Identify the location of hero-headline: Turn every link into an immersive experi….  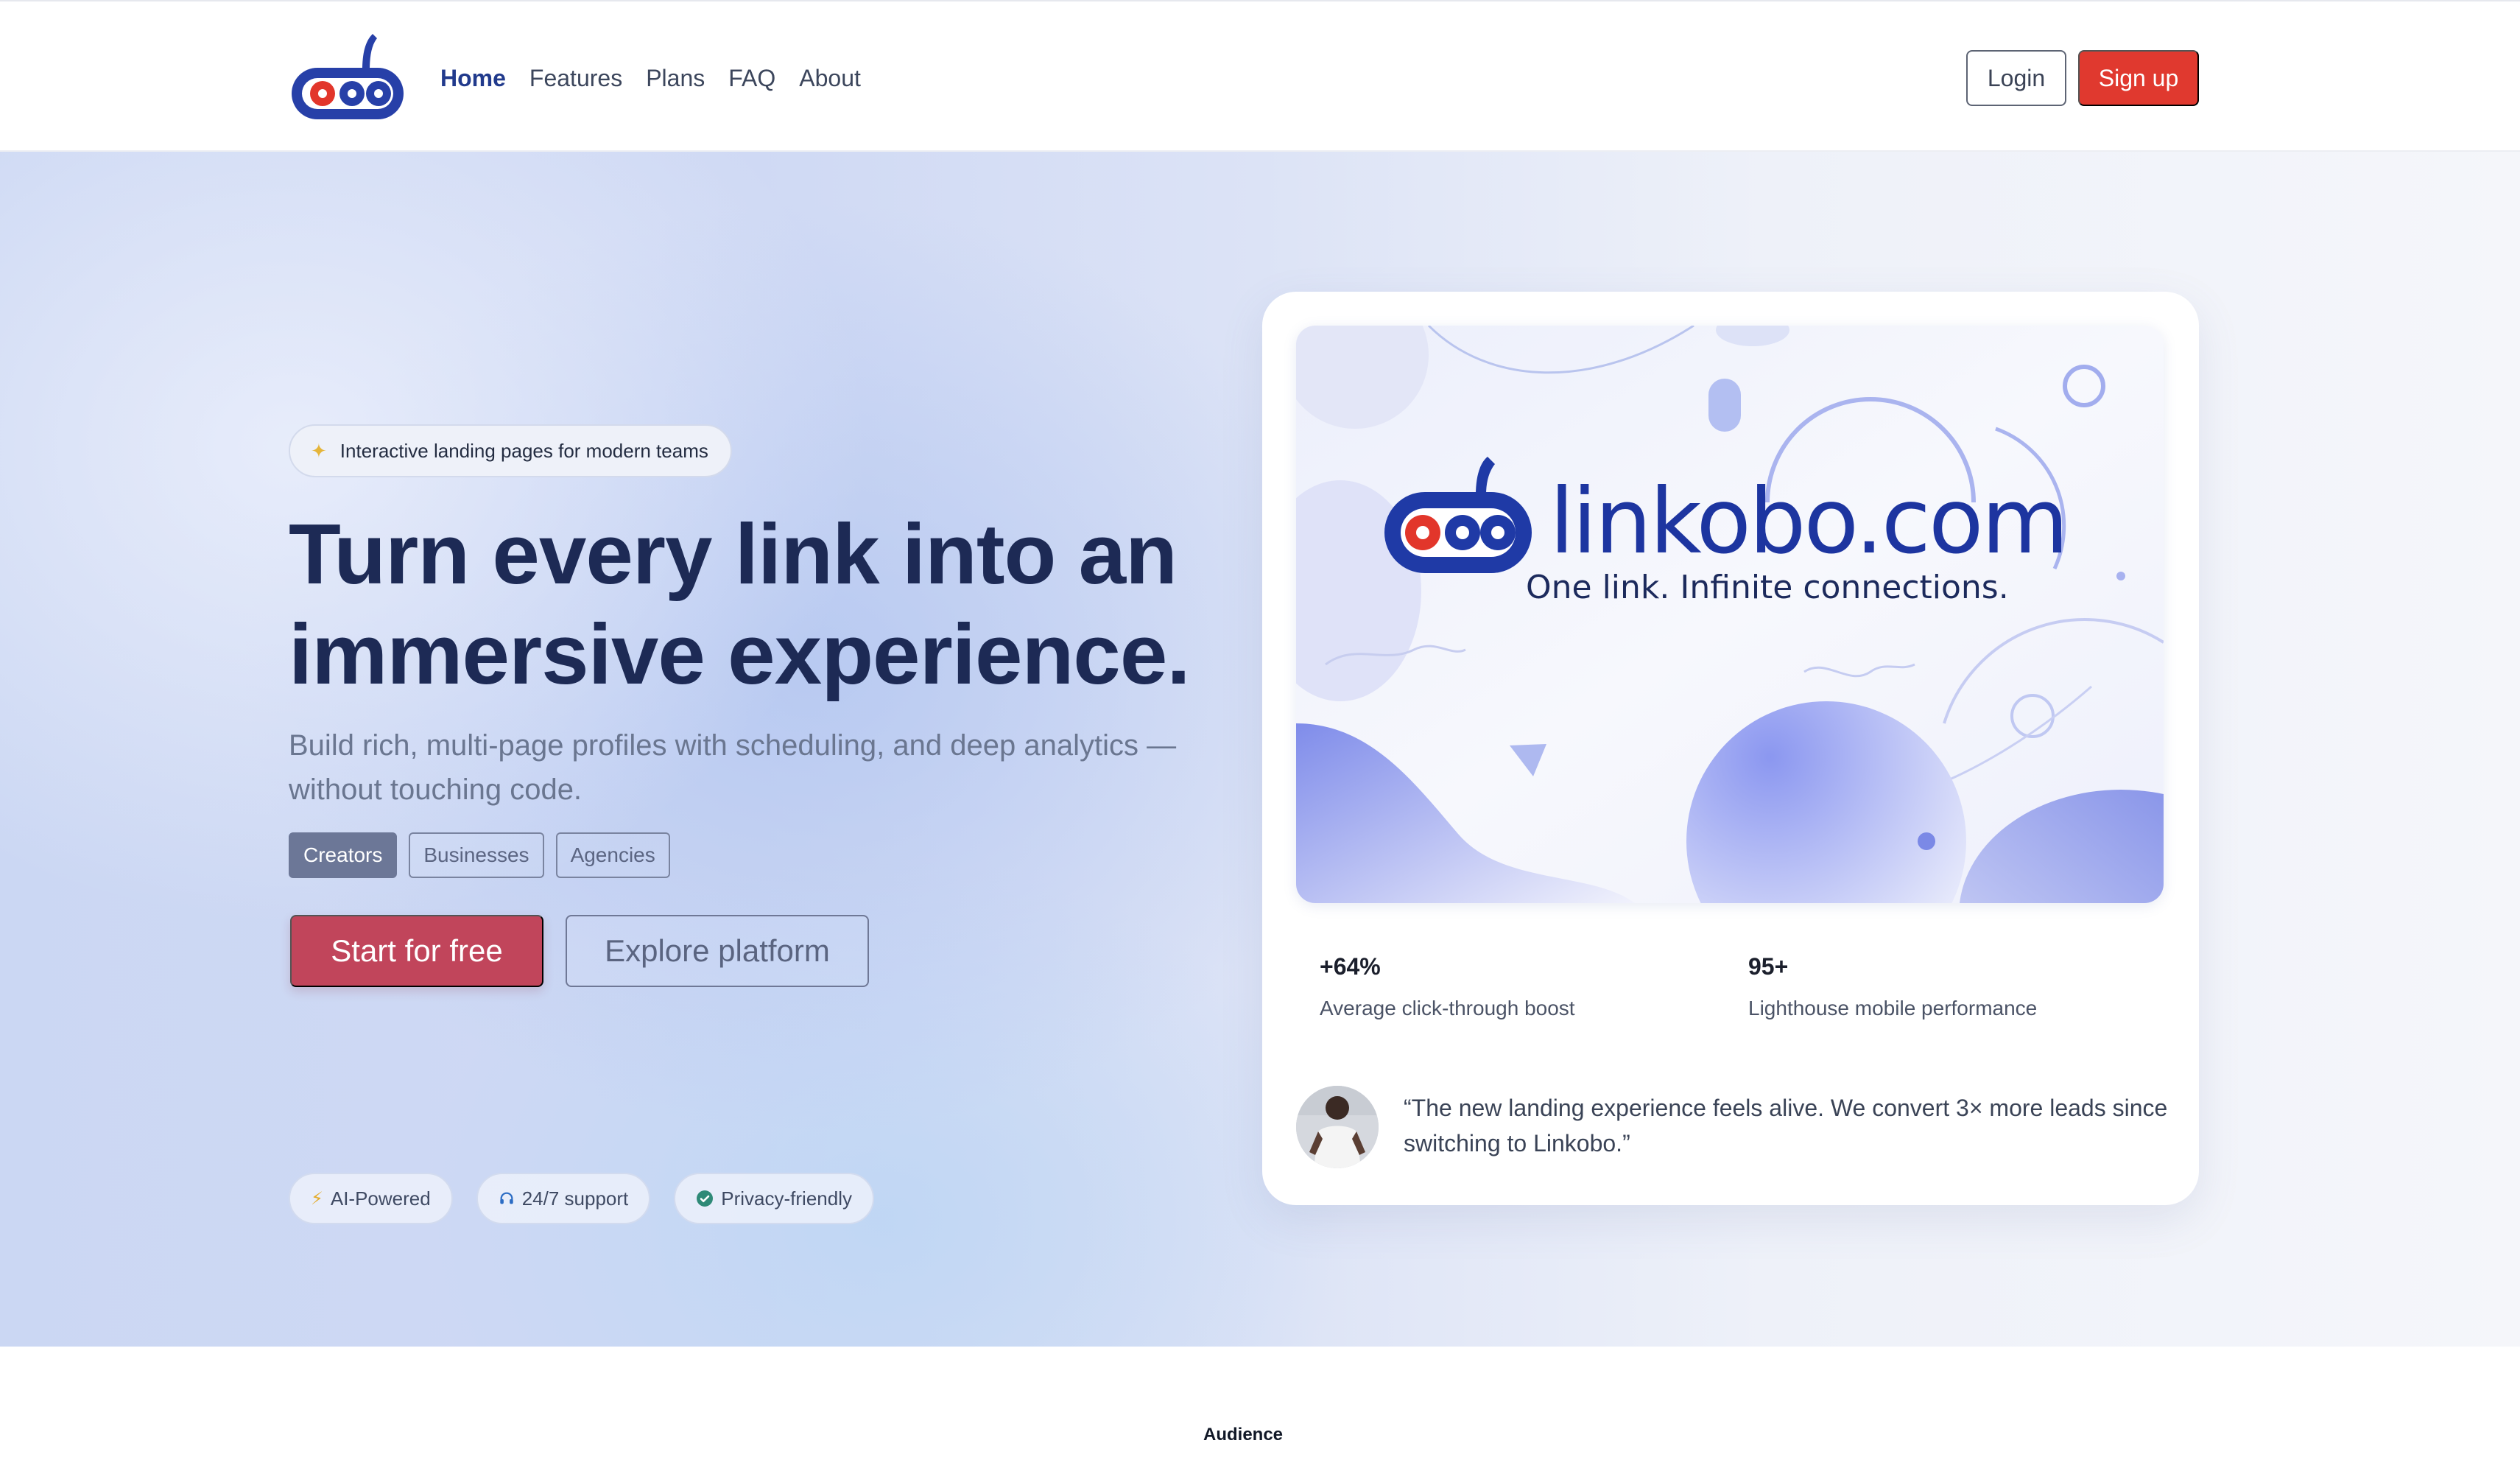
(767, 604).